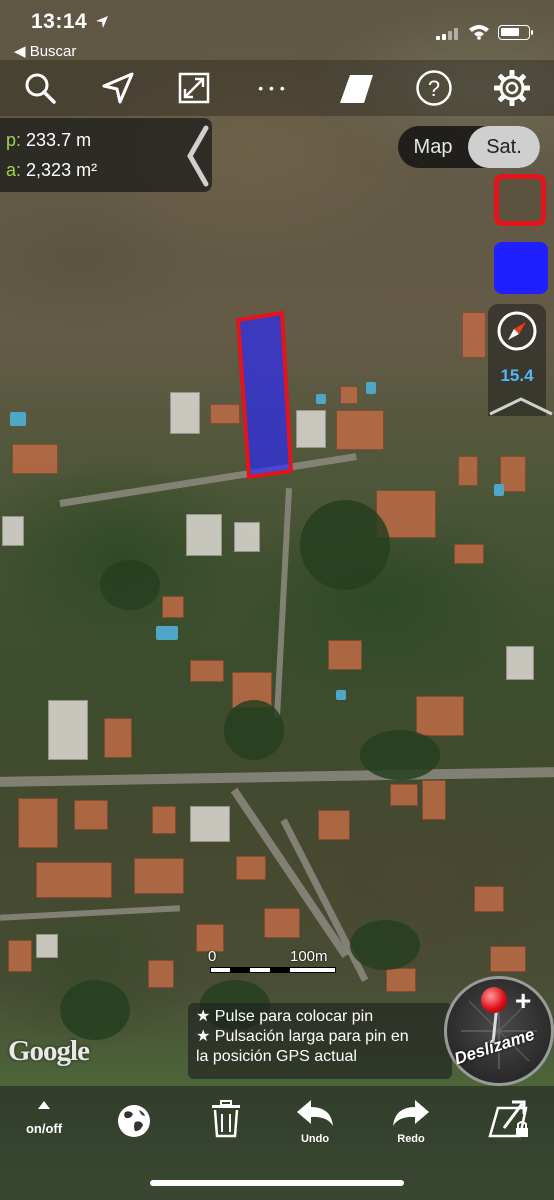 The width and height of the screenshot is (554, 1200). What do you see at coordinates (264, 395) in the screenshot?
I see `polygon-shape` at bounding box center [264, 395].